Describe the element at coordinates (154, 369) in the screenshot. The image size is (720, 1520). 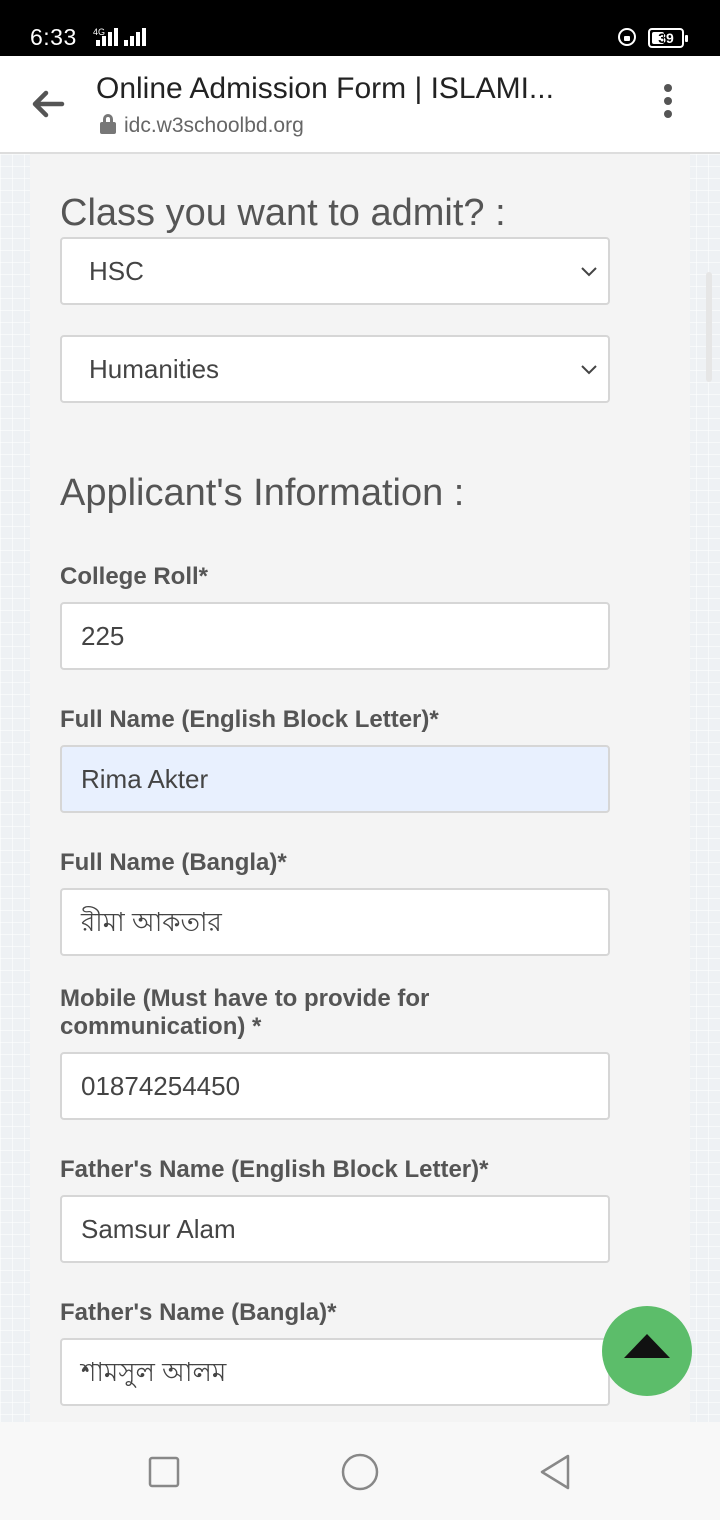
I see `group-select-value: Humanities` at that location.